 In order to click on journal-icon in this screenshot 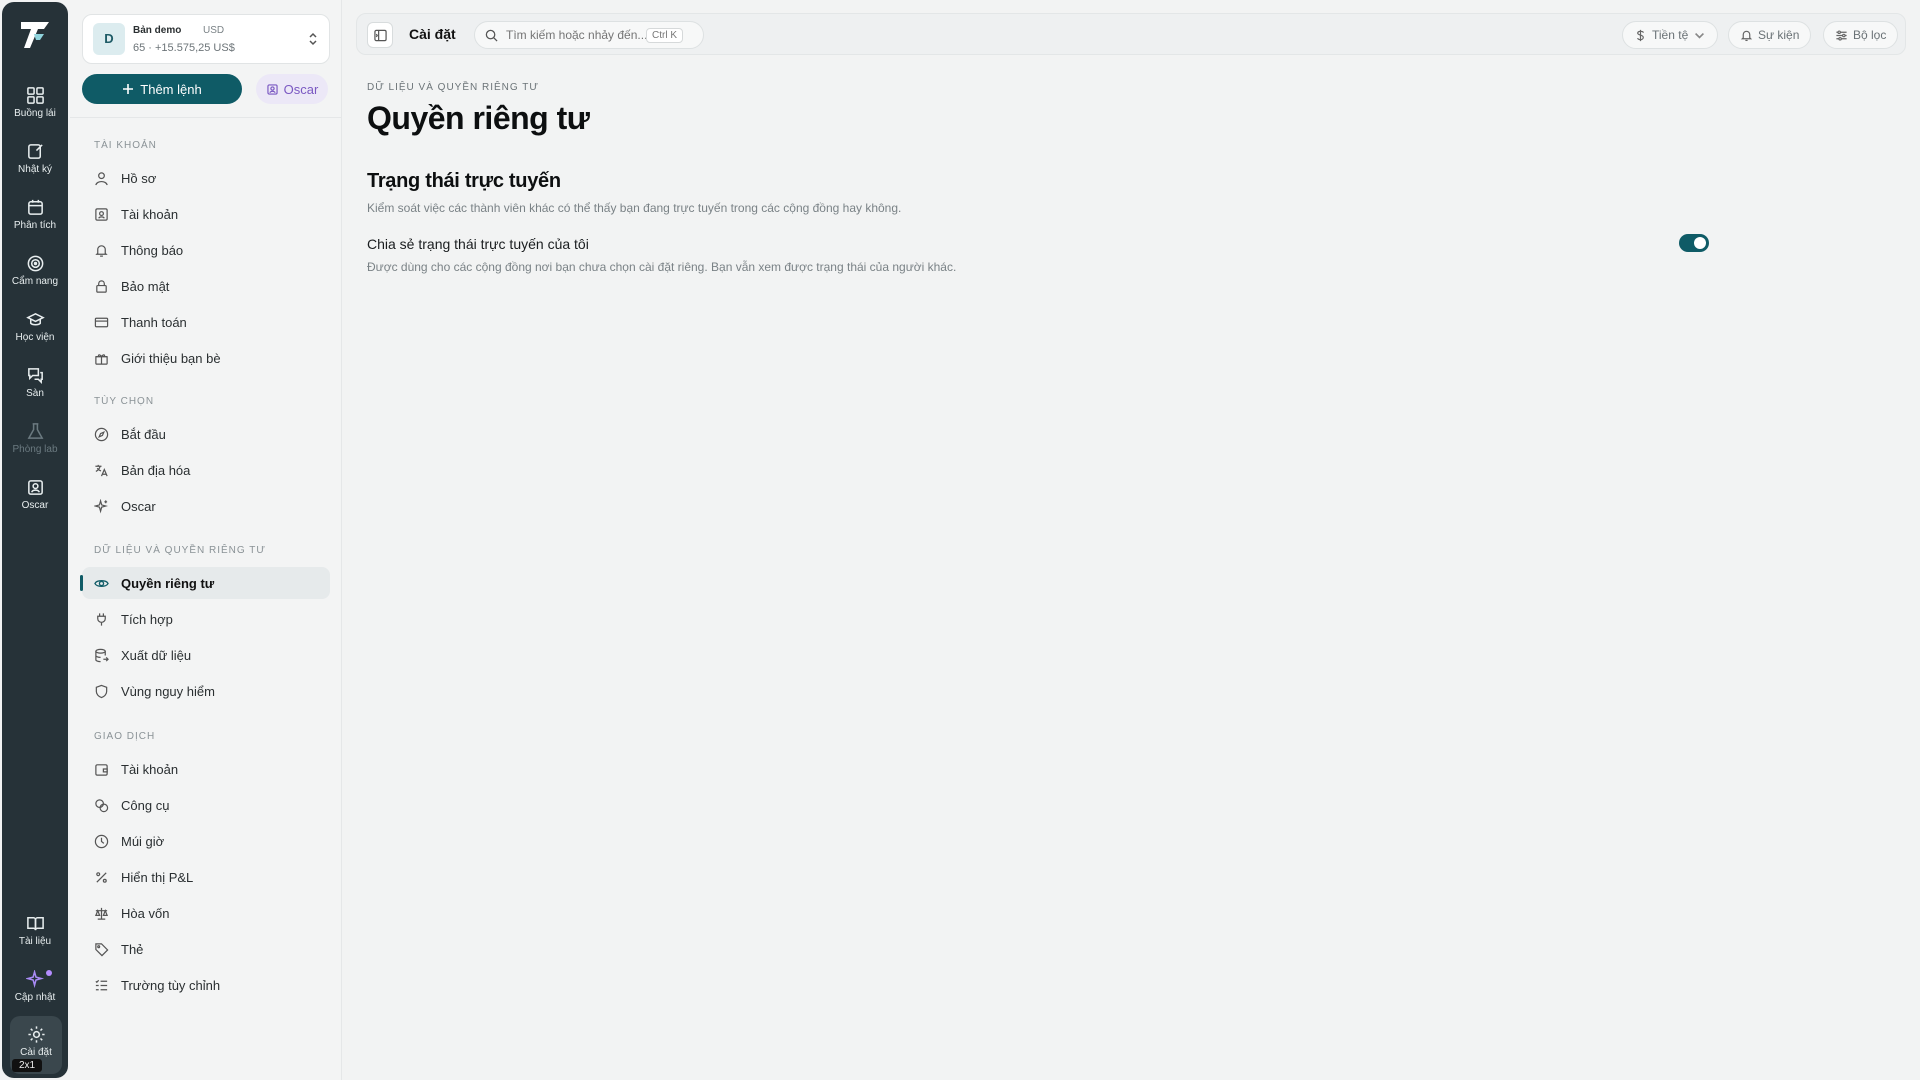, I will do `click(35, 151)`.